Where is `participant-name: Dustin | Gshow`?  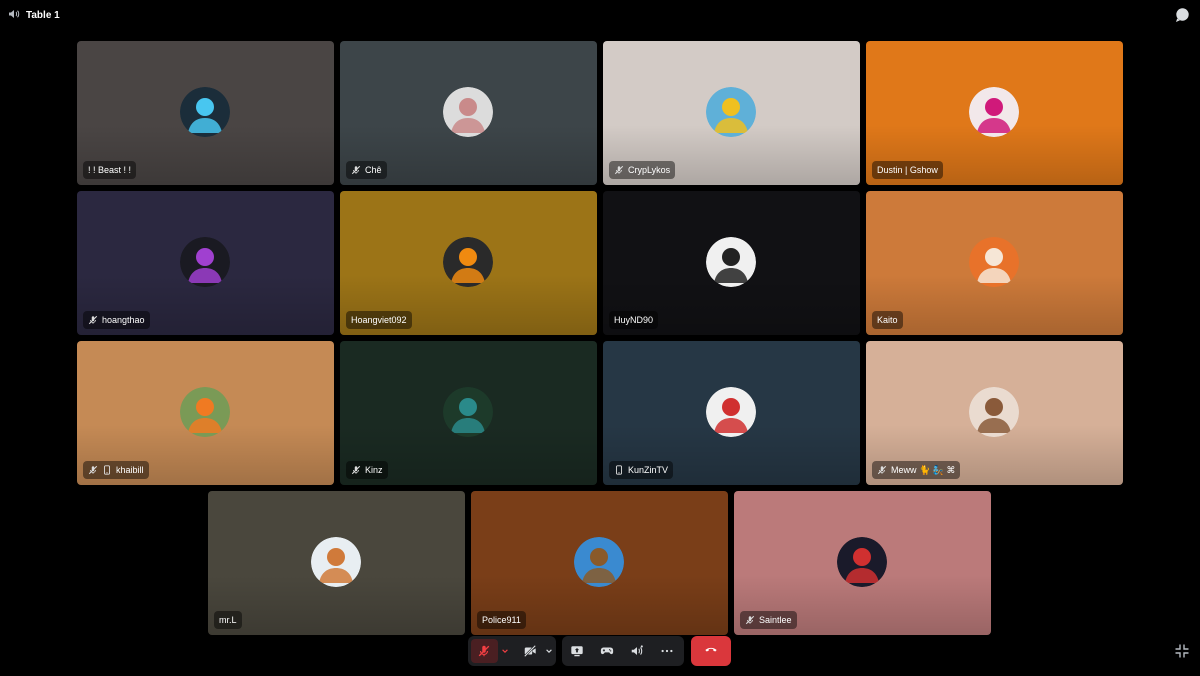
participant-name: Dustin | Gshow is located at coordinates (907, 170).